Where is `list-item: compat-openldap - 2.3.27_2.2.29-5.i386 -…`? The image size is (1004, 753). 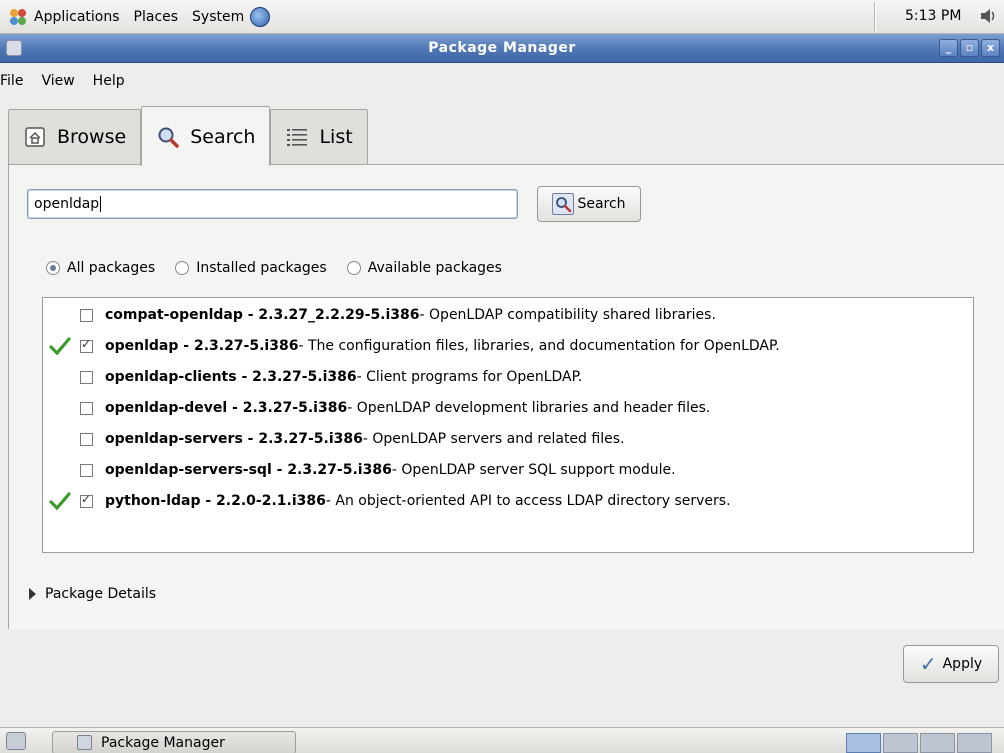
list-item: compat-openldap - 2.3.27_2.2.29-5.i386 -… is located at coordinates (379, 315).